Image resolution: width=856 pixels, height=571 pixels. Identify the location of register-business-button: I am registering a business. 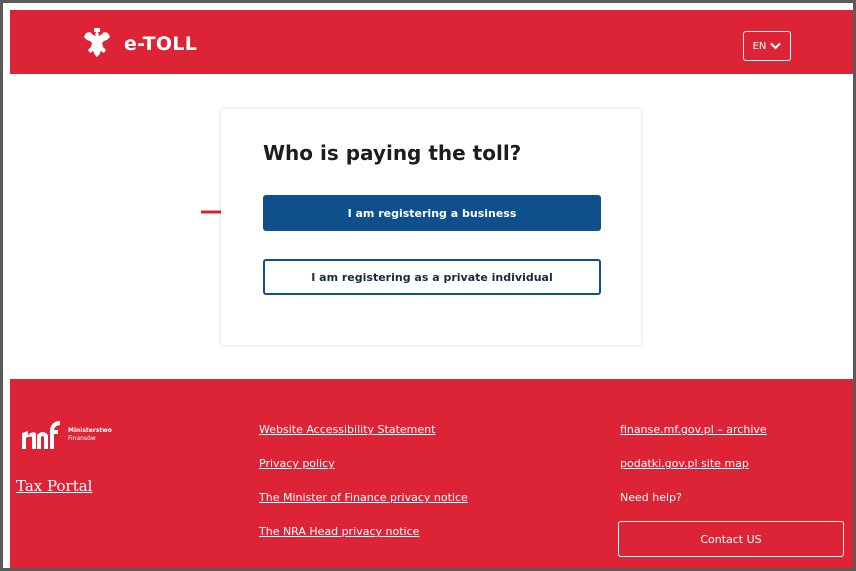
(432, 213).